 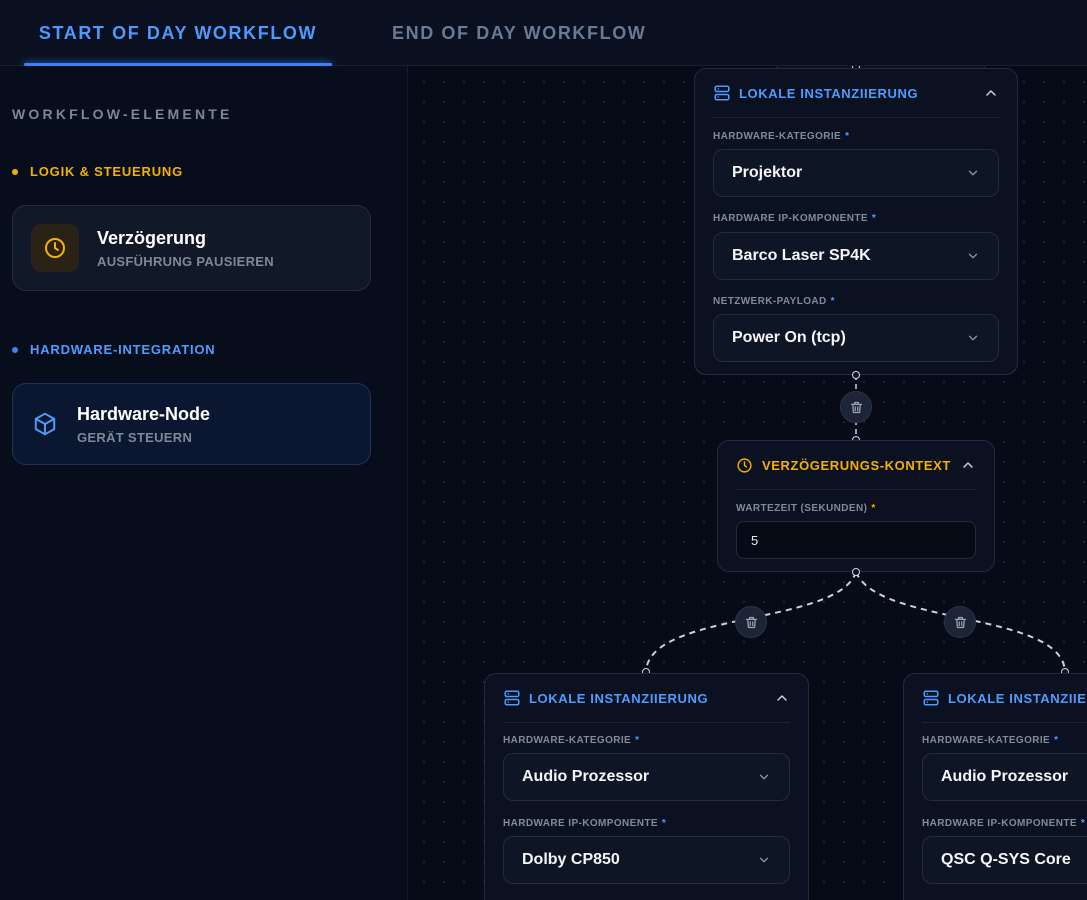 What do you see at coordinates (122, 114) in the screenshot?
I see `sidebar-title: WORKFLOW-ELEMENTE` at bounding box center [122, 114].